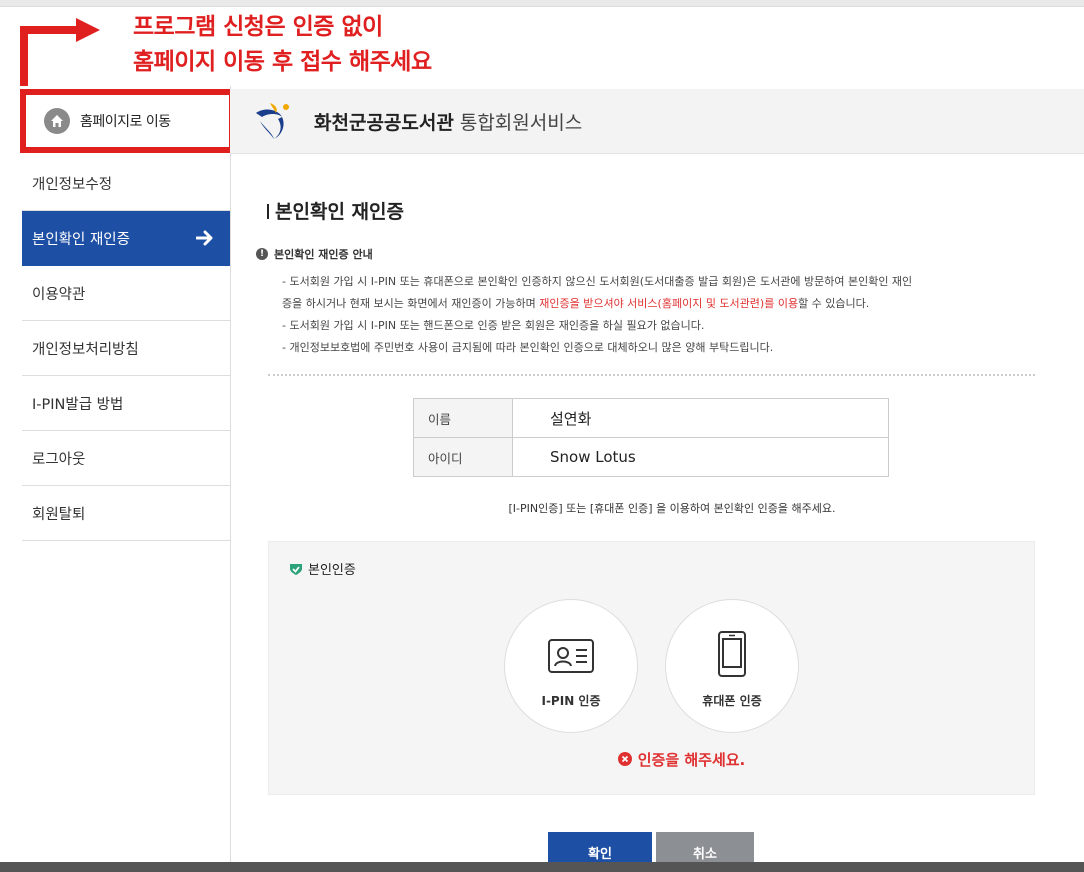  What do you see at coordinates (542, 867) in the screenshot?
I see `window-bottom-bar` at bounding box center [542, 867].